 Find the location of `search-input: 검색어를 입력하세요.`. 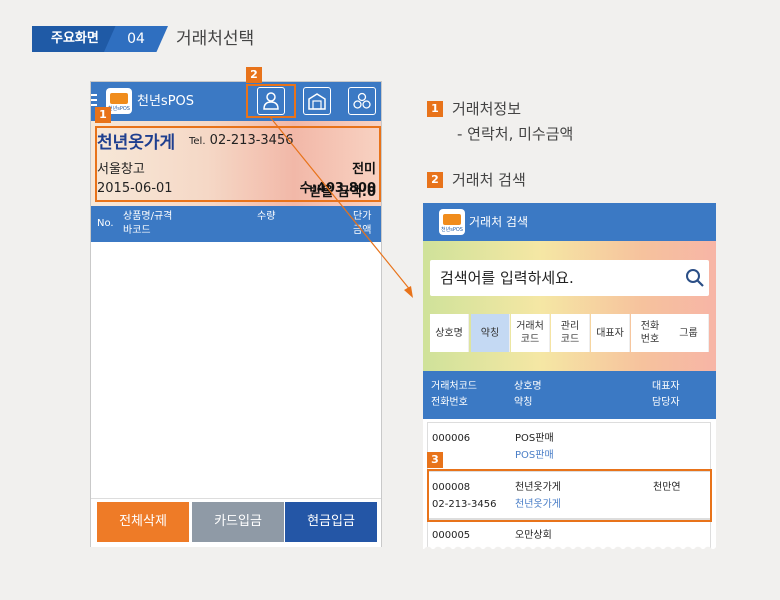

search-input: 검색어를 입력하세요. is located at coordinates (569, 278).